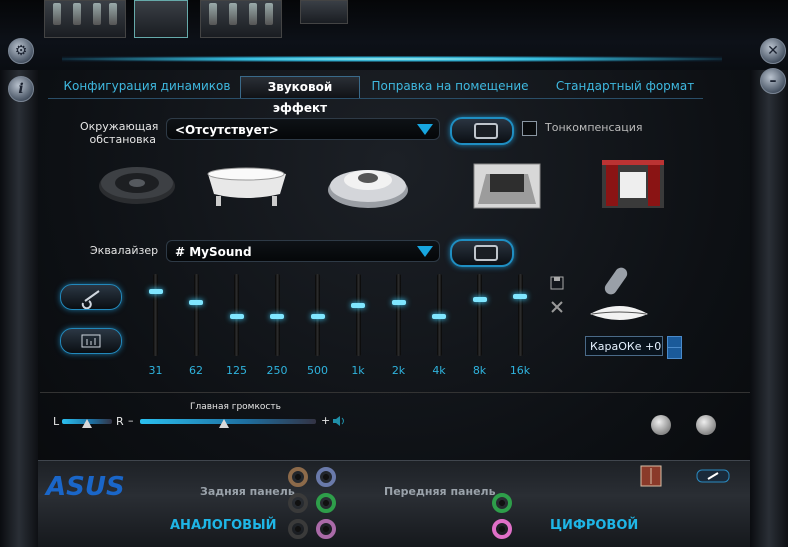  Describe the element at coordinates (87, 423) in the screenshot. I see `balance-thumb` at that location.